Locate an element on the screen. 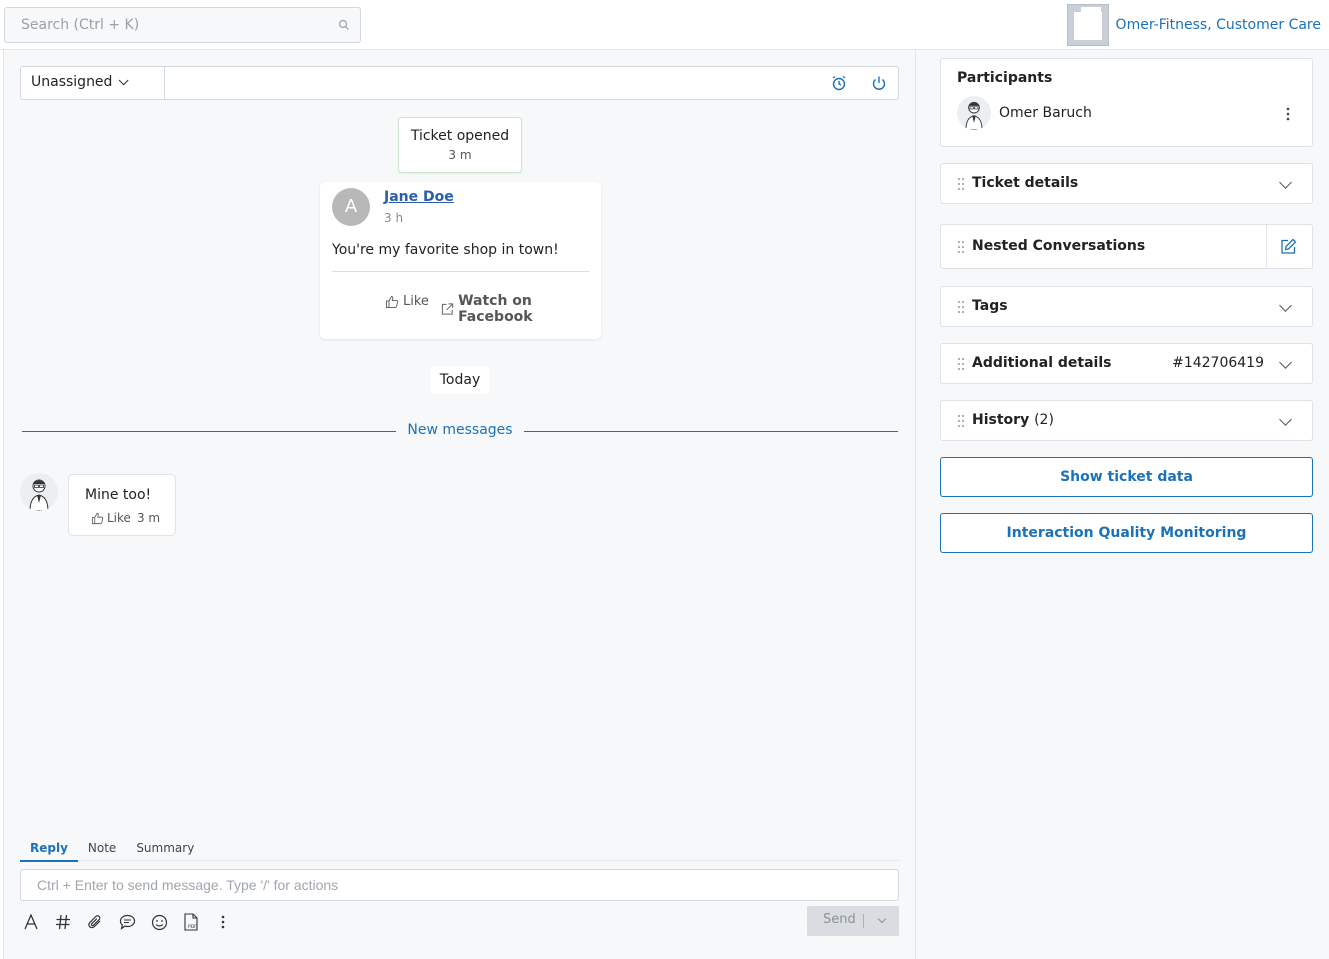 This screenshot has width=1329, height=959. conversation-toolbar: Unassigned is located at coordinates (459, 83).